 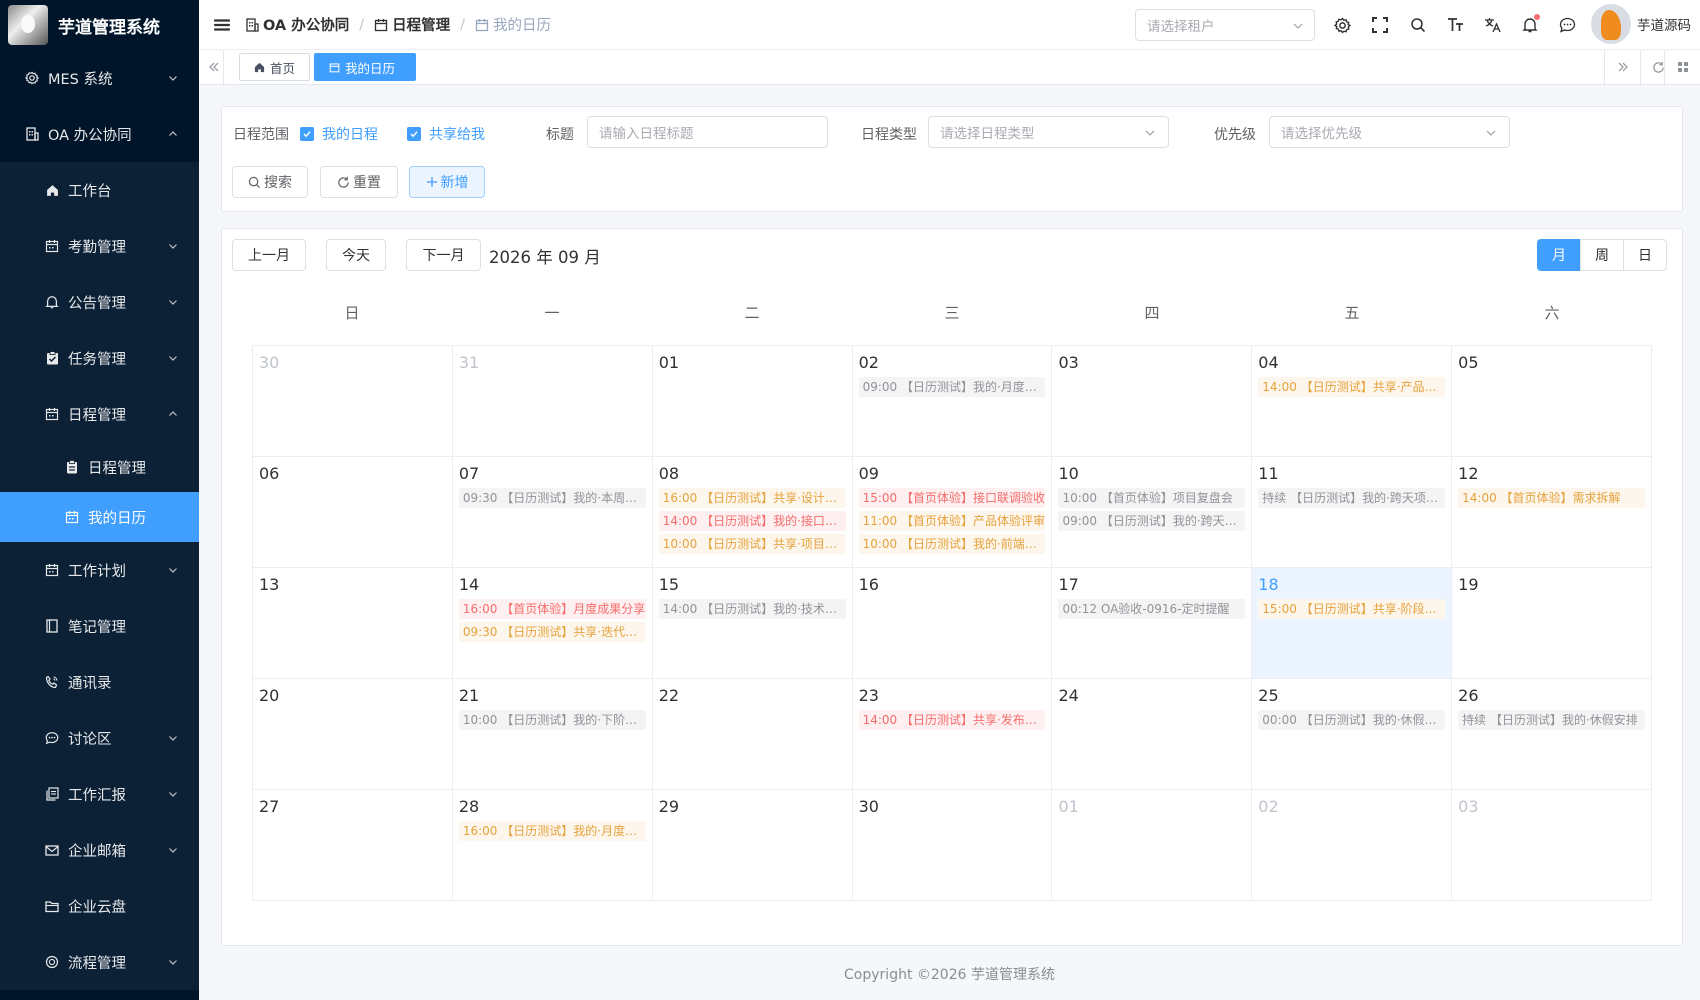 What do you see at coordinates (552, 845) in the screenshot?
I see `day-cell: 28 16:00 【日历测试】我的·月度总结` at bounding box center [552, 845].